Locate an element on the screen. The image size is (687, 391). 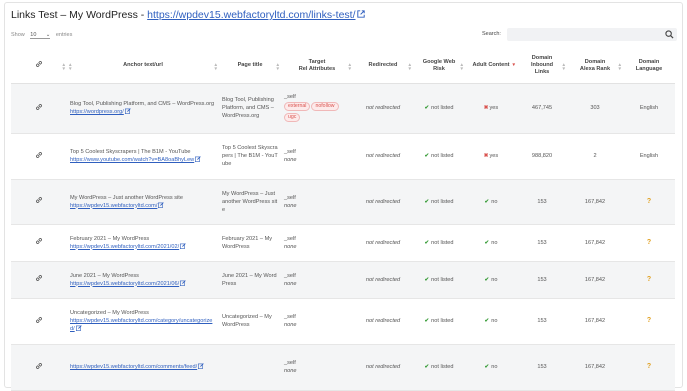
col-header-google: Google Web Risk ▴ ▾ is located at coordinates (439, 66).